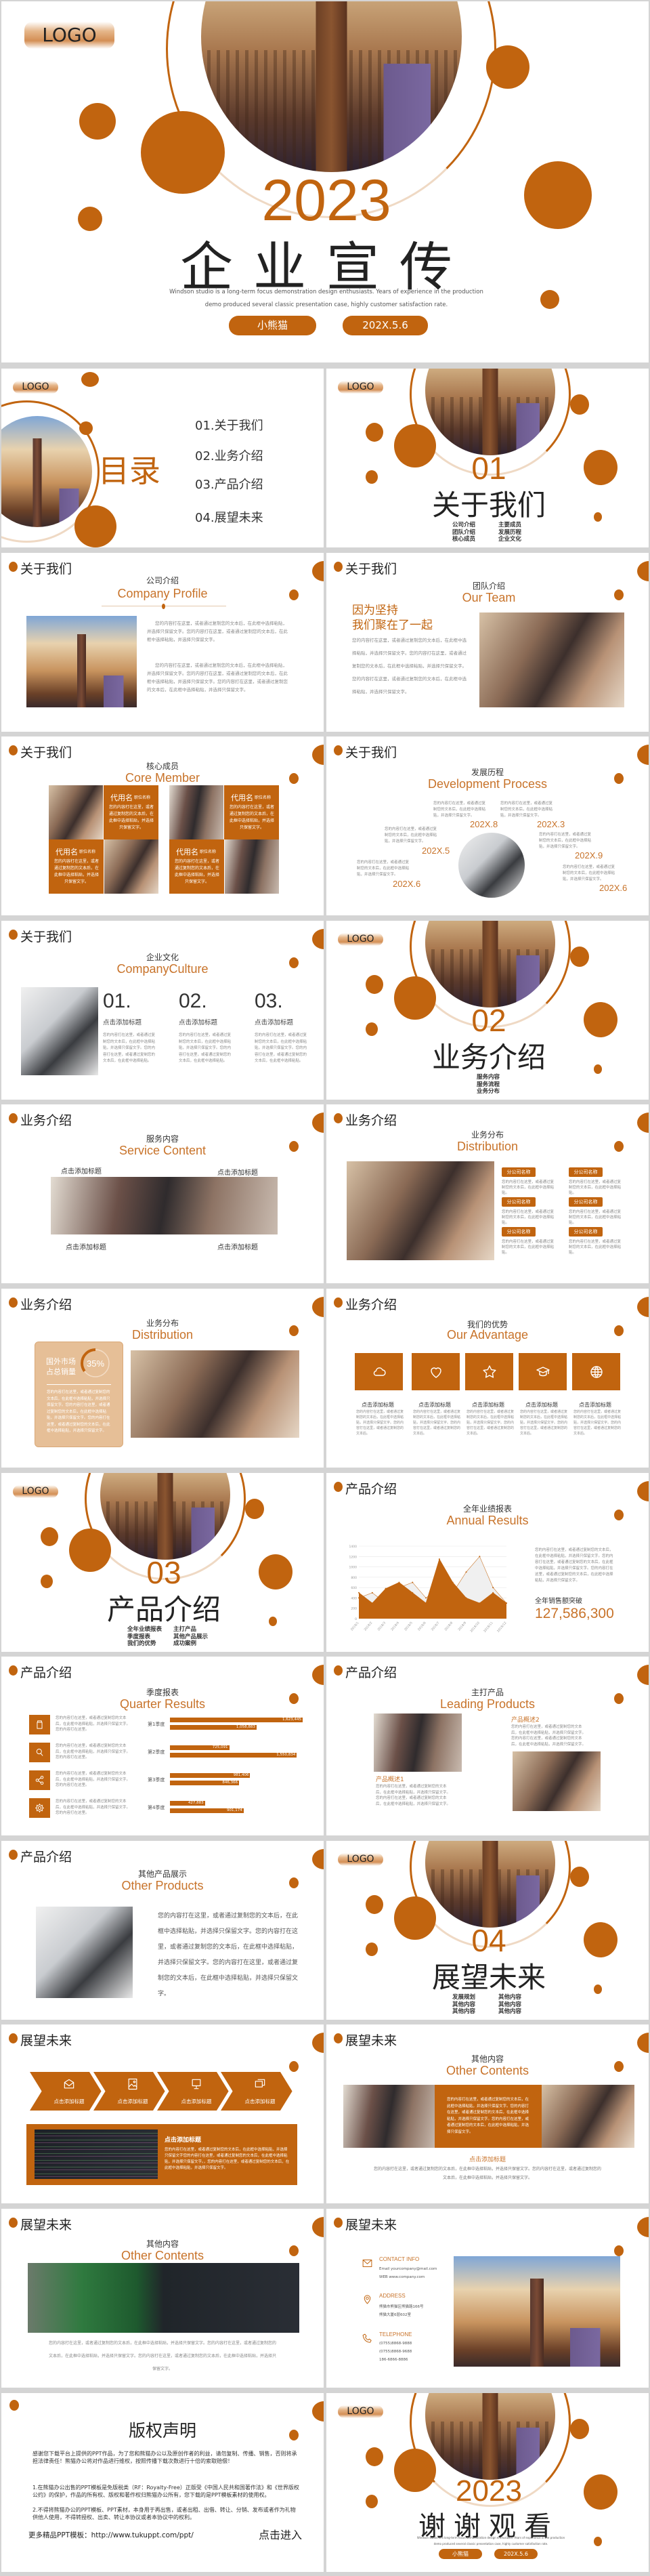 This screenshot has height=2576, width=650. What do you see at coordinates (229, 517) in the screenshot?
I see `toc-item: 04.展望未来` at bounding box center [229, 517].